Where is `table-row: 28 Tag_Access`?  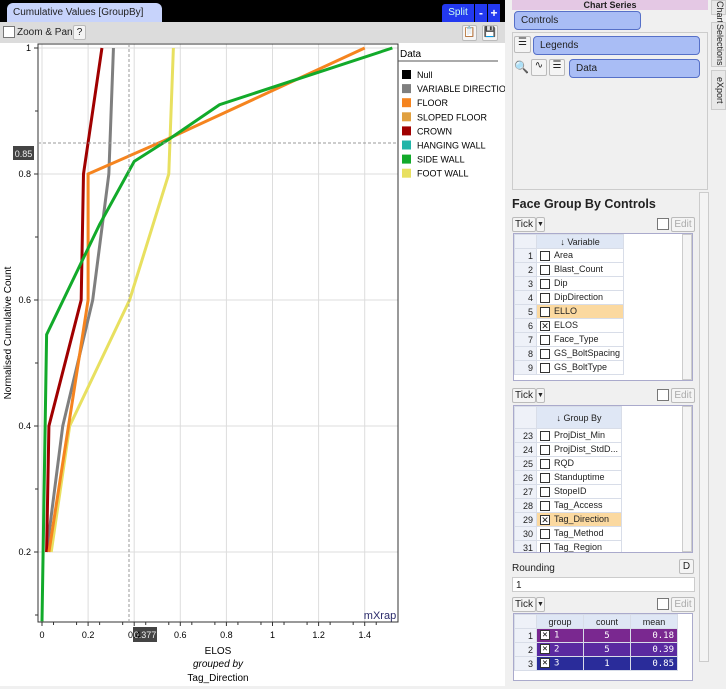
table-row: 28 Tag_Access is located at coordinates (568, 505).